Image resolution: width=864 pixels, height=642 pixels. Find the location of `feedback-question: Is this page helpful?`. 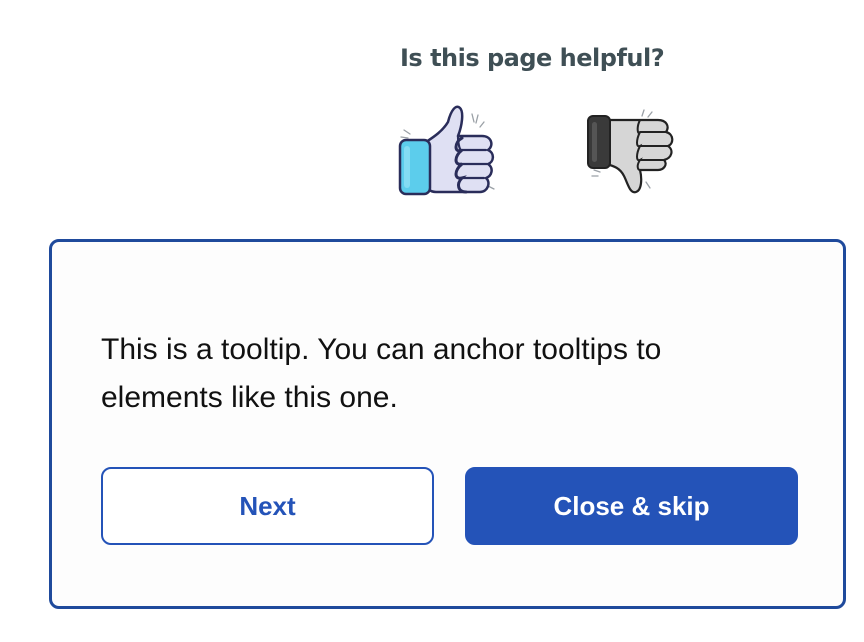

feedback-question: Is this page helpful? is located at coordinates (532, 58).